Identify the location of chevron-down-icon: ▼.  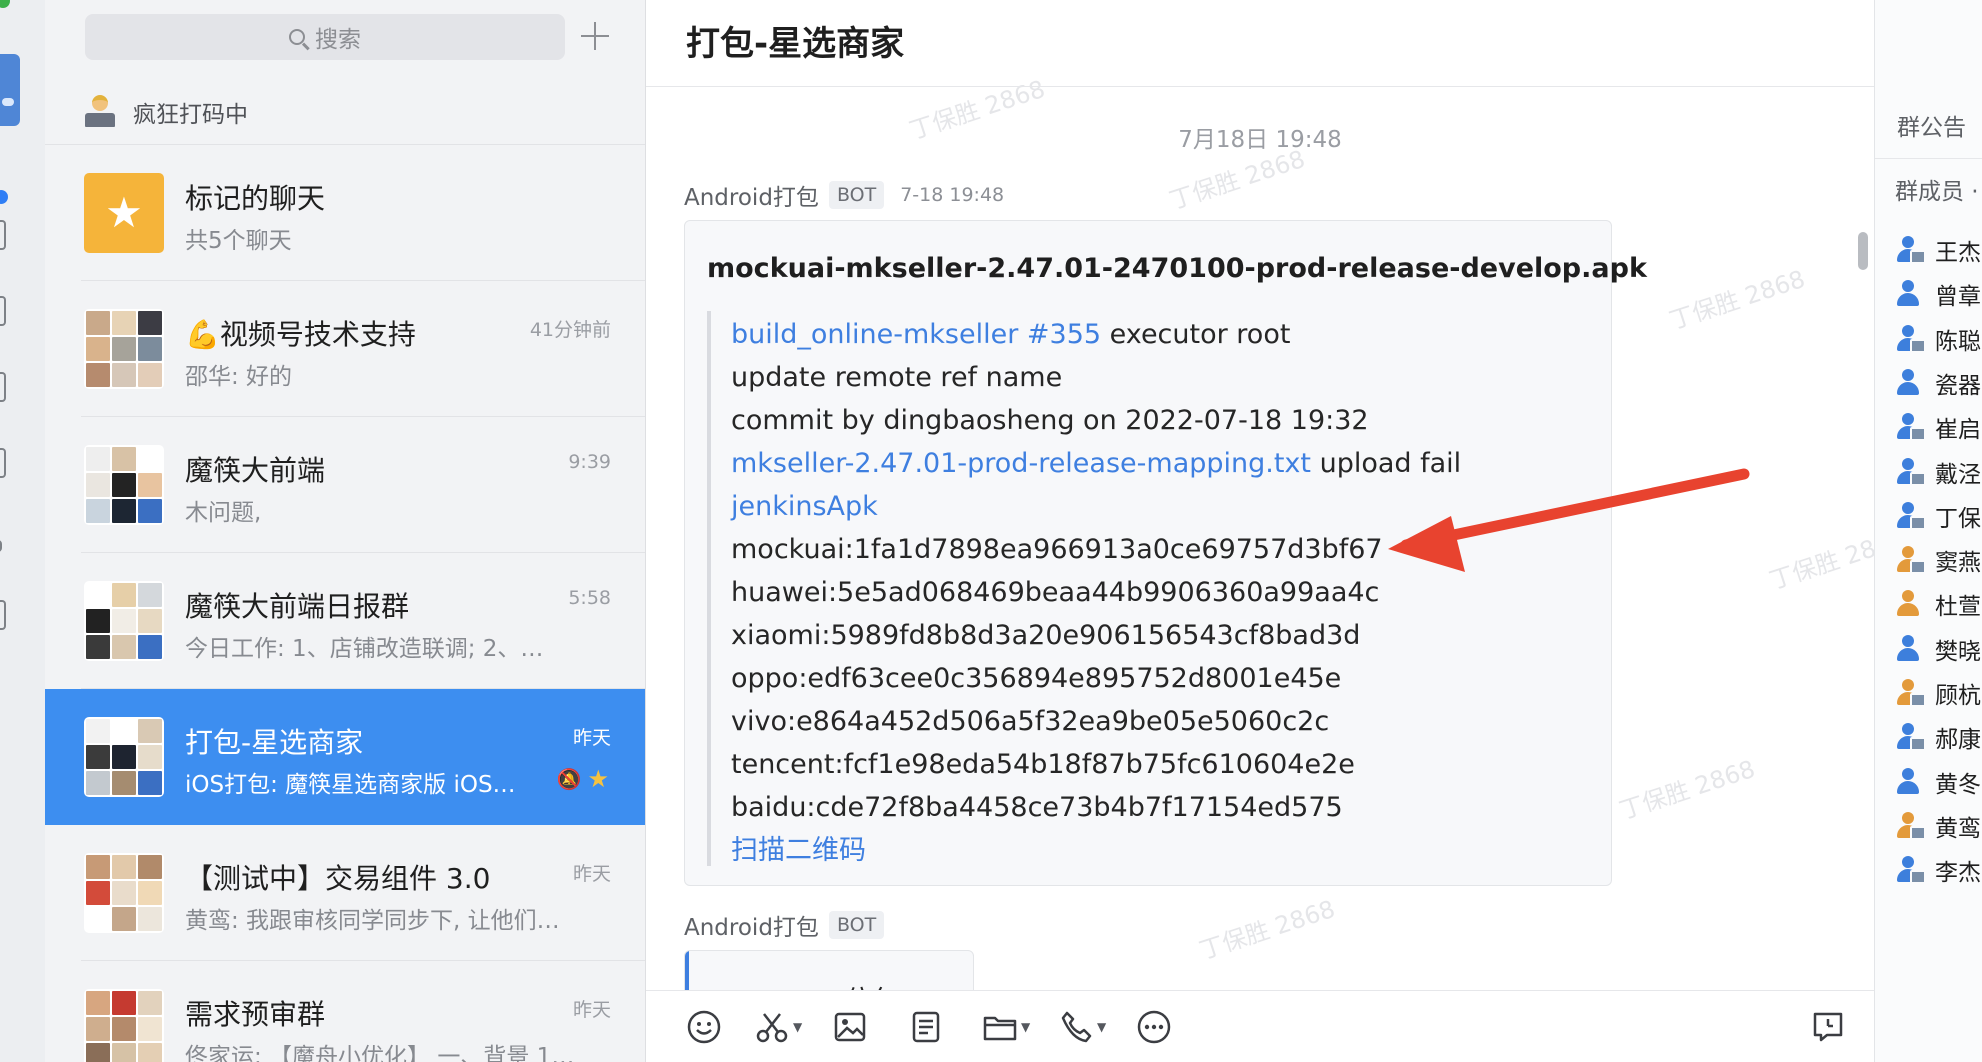
(1102, 1027).